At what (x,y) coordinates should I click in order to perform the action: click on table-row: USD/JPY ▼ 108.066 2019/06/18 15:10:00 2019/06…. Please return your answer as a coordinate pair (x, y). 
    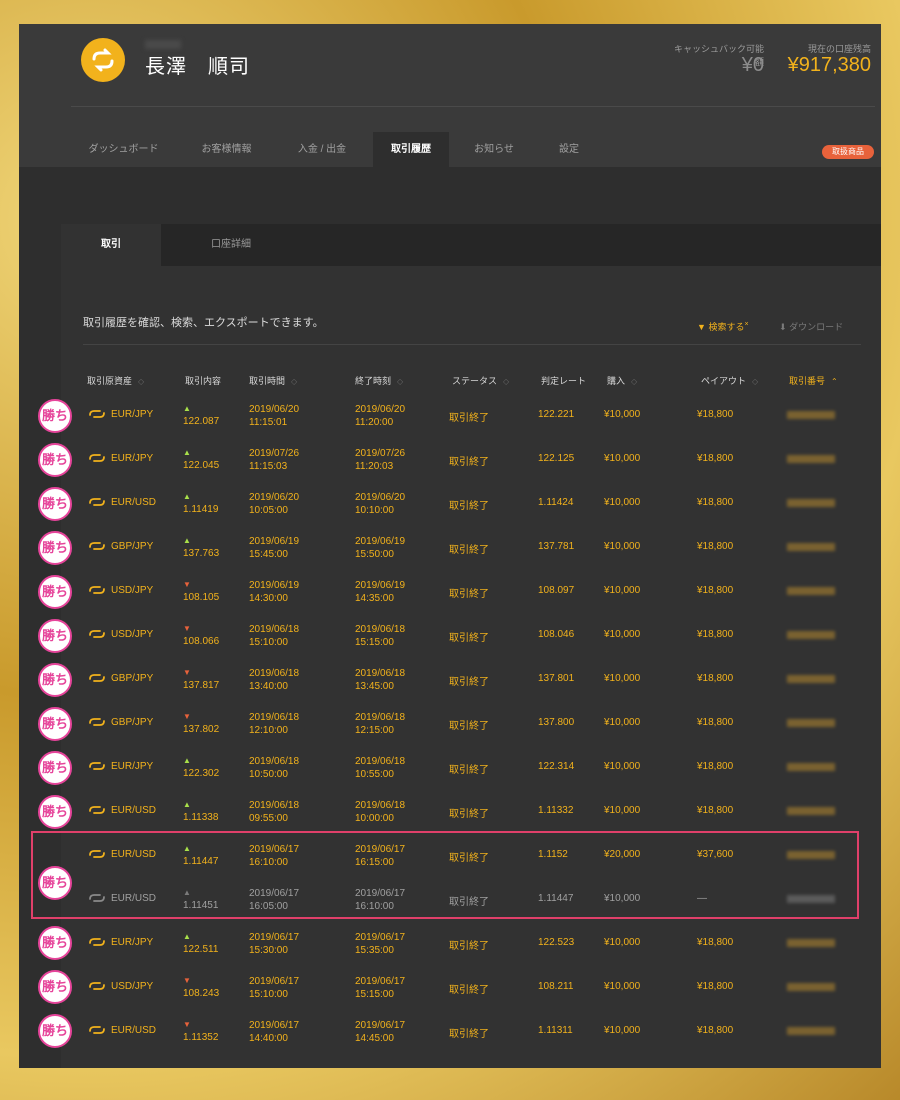
    Looking at the image, I should click on (471, 636).